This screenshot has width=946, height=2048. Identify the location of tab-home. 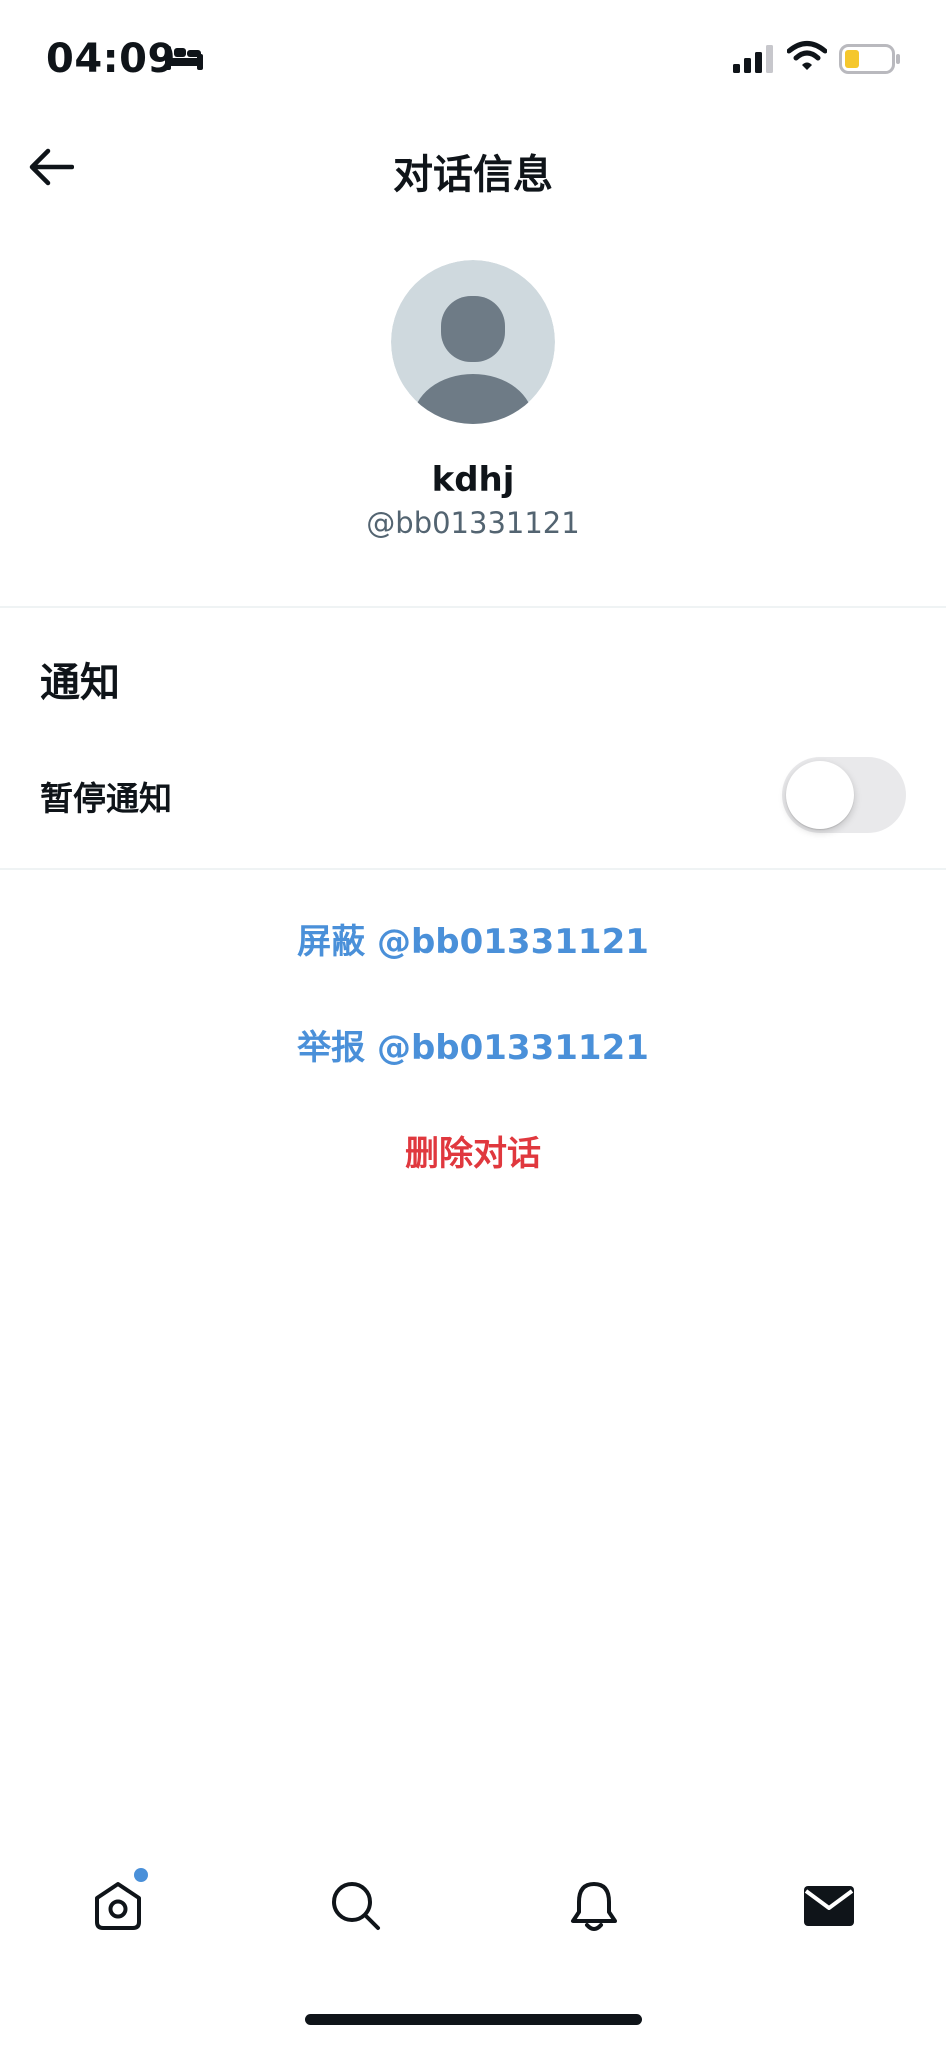
(118, 1904).